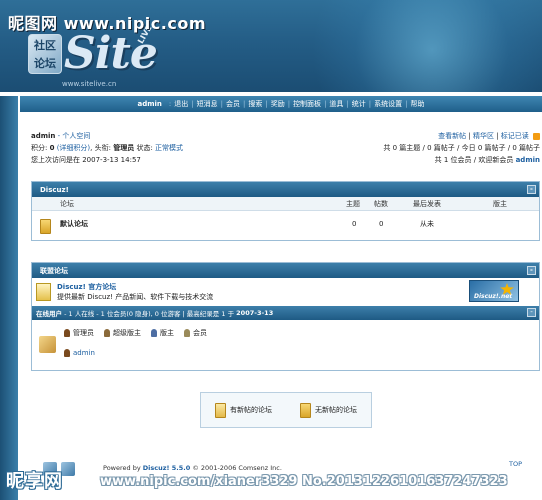  What do you see at coordinates (47, 344) in the screenshot?
I see `online-users-icon` at bounding box center [47, 344].